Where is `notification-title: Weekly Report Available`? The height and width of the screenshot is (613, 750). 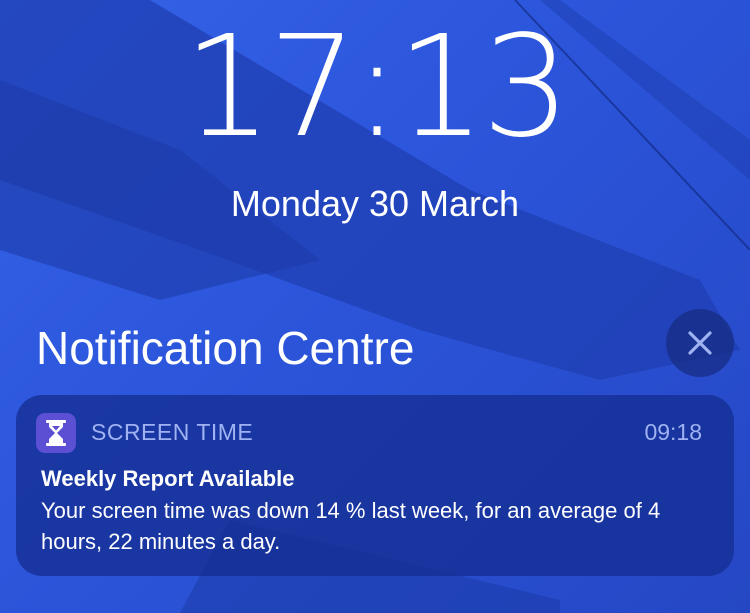
notification-title: Weekly Report Available is located at coordinates (168, 478).